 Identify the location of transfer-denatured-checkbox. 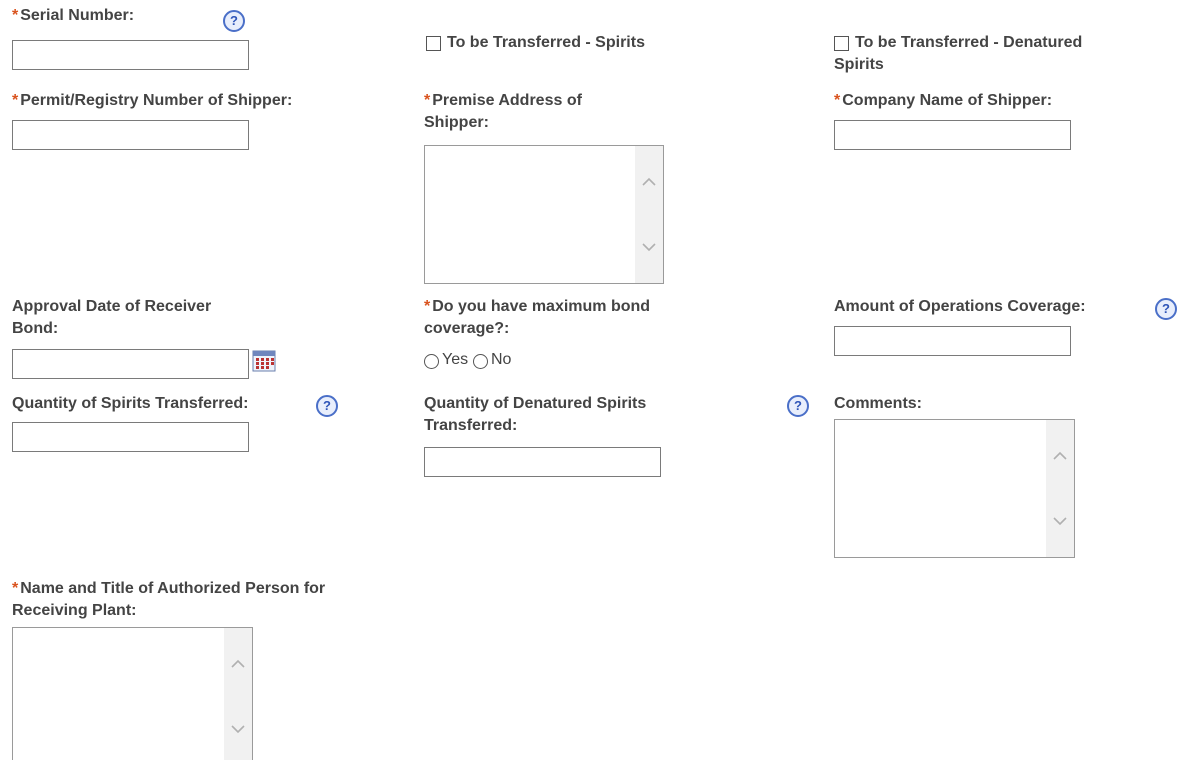
(841, 43).